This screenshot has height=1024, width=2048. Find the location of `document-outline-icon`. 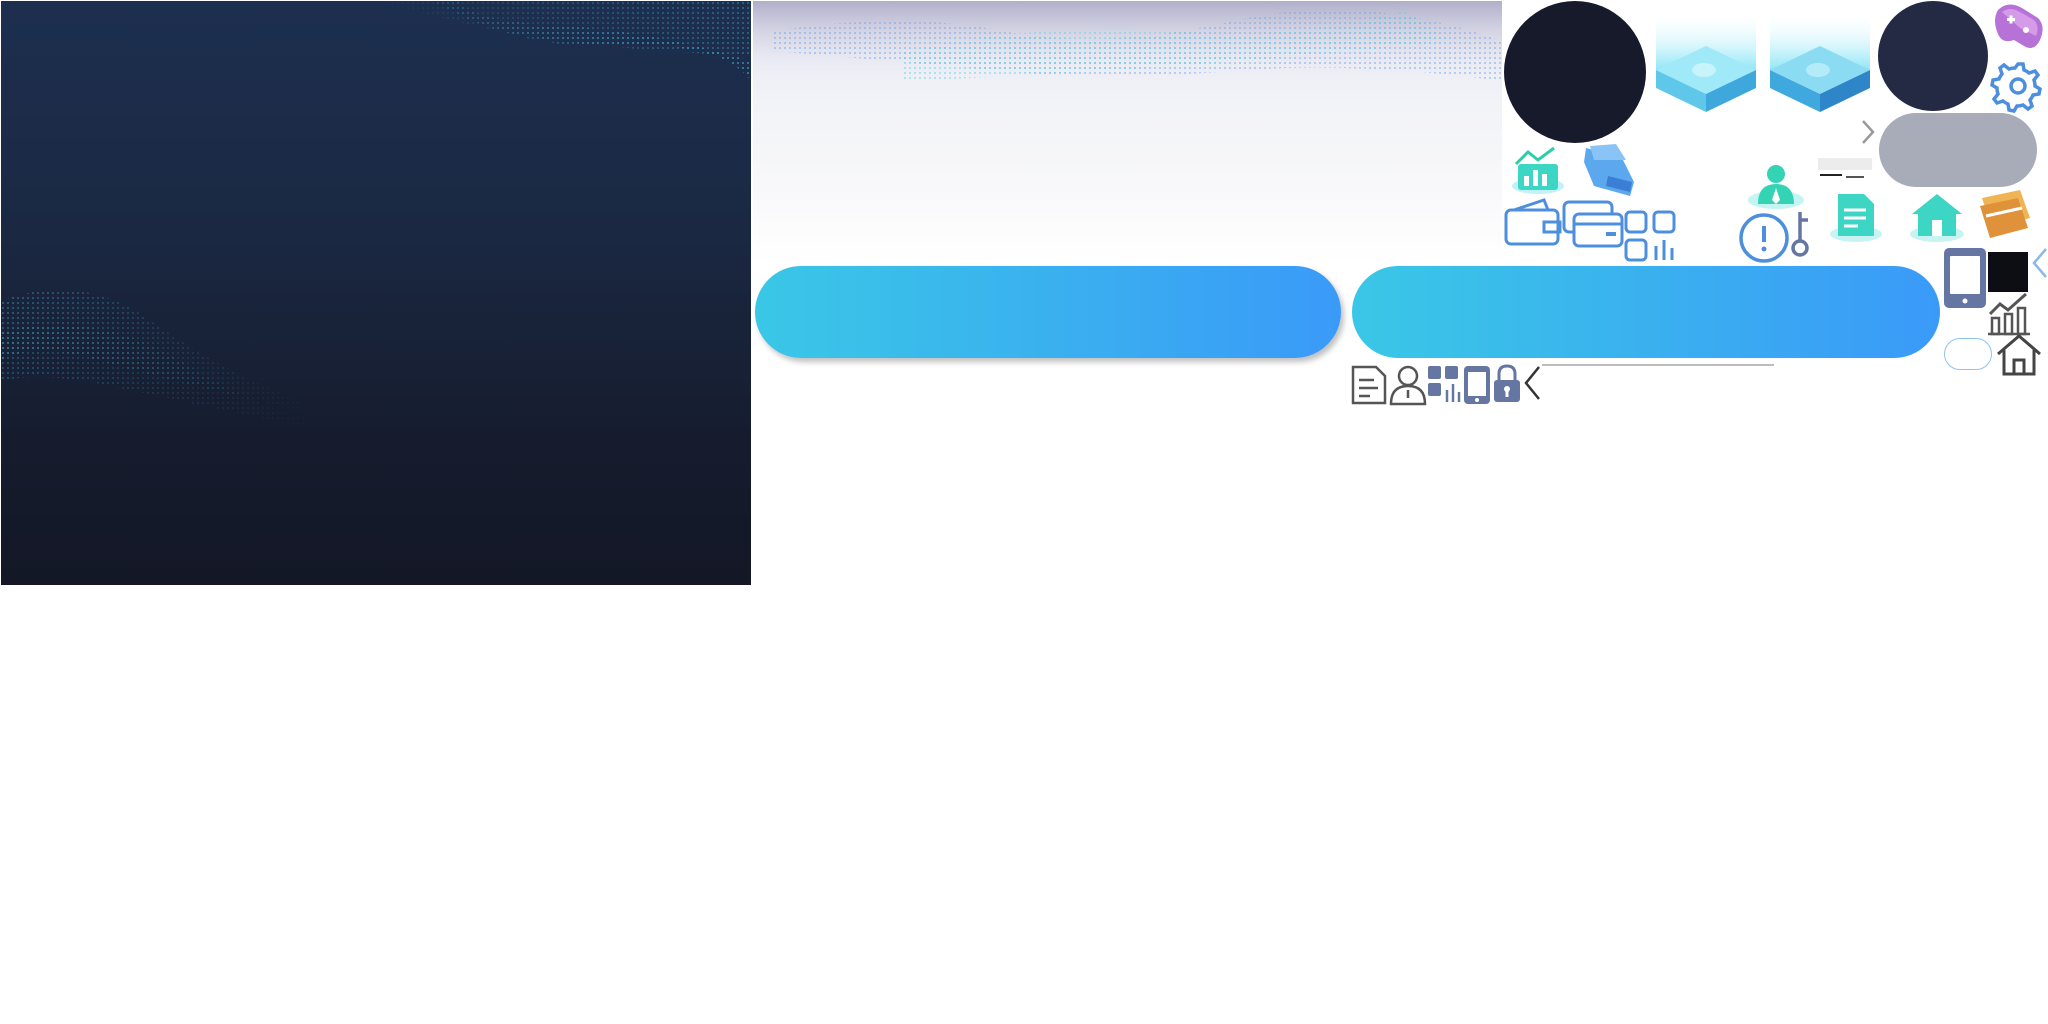

document-outline-icon is located at coordinates (1369, 385).